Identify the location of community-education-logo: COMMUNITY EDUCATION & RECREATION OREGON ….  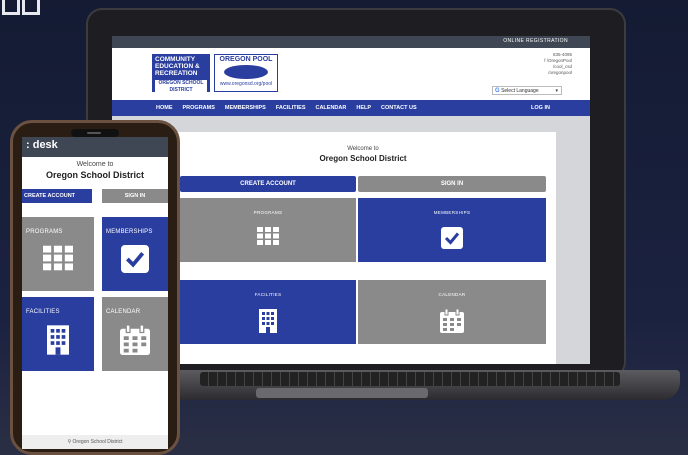
(181, 74).